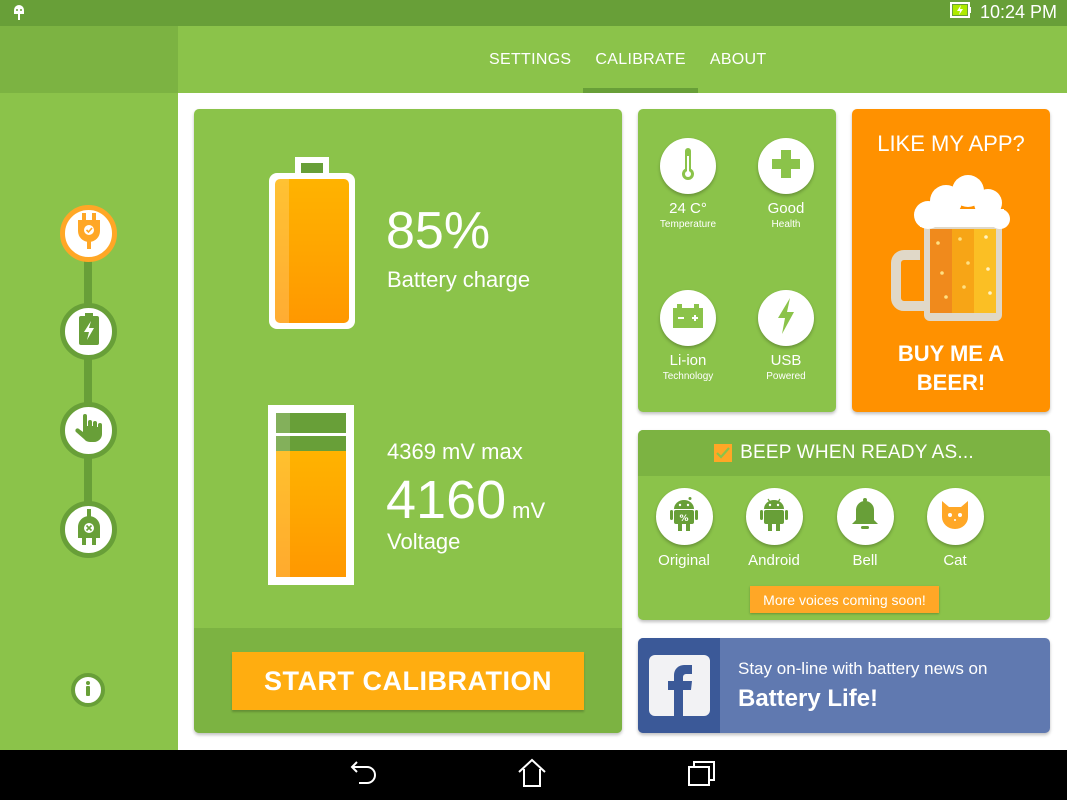  I want to click on facebook-banner-text: Stay on-line with battery news on, so click(863, 668).